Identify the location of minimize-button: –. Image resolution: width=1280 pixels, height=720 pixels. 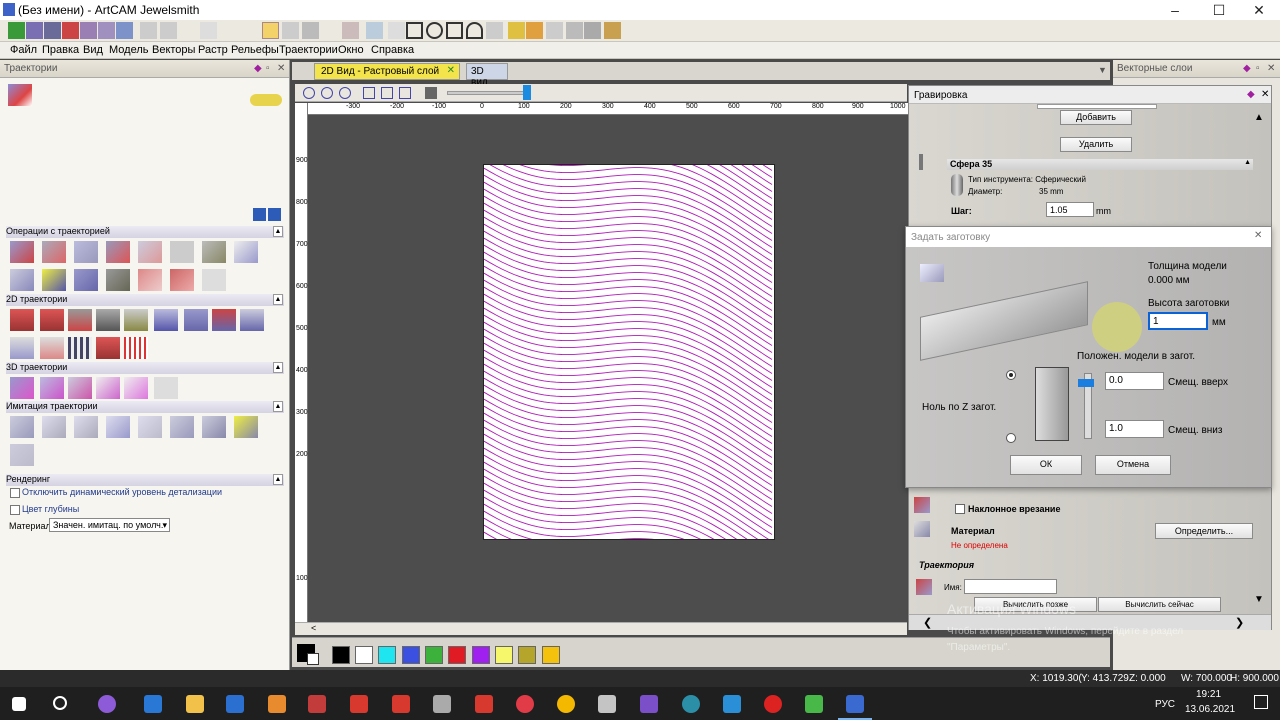
(1175, 10).